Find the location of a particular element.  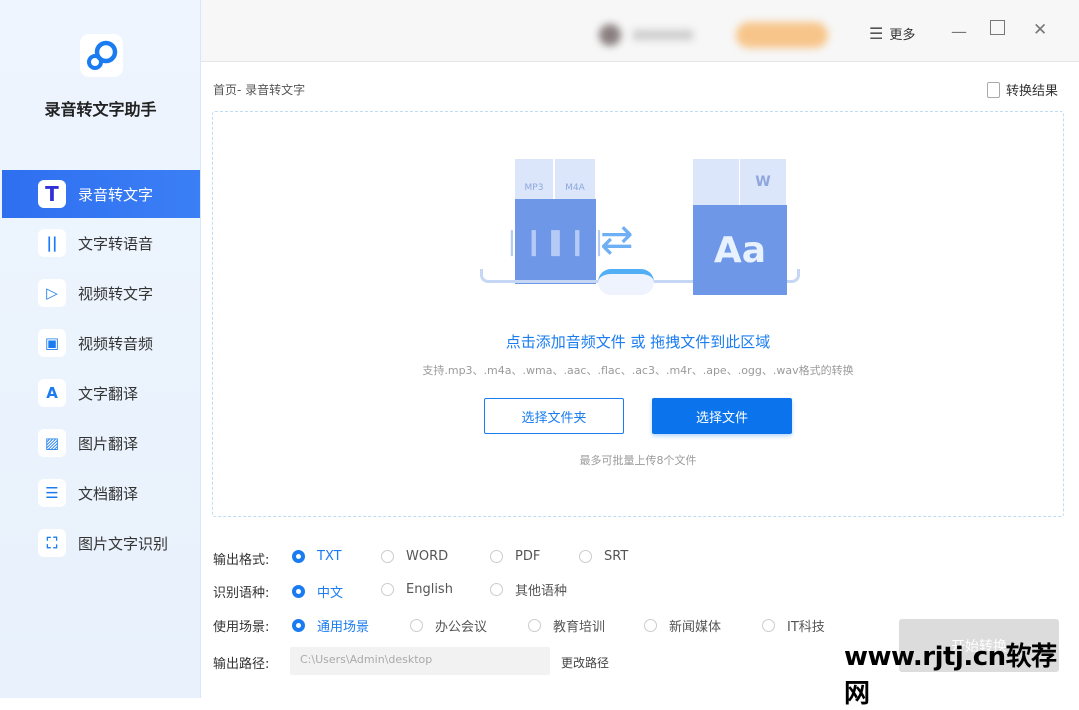

title-bar: ☰ 更多 — ✕ is located at coordinates (640, 31).